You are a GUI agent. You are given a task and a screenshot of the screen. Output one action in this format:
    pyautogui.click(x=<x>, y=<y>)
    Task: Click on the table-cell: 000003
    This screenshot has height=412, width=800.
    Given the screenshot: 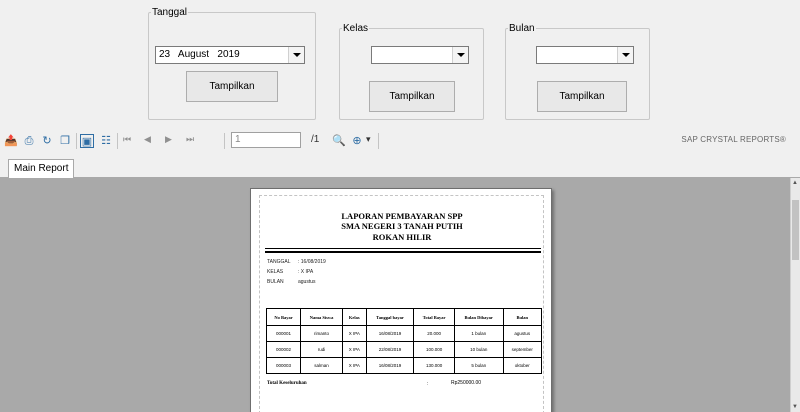 What is the action you would take?
    pyautogui.click(x=283, y=365)
    